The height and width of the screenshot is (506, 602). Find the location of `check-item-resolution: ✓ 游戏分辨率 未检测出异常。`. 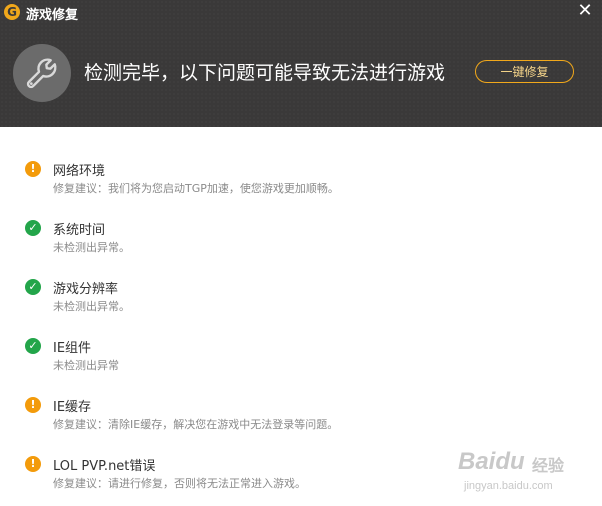

check-item-resolution: ✓ 游戏分辨率 未检测出异常。 is located at coordinates (301, 301).